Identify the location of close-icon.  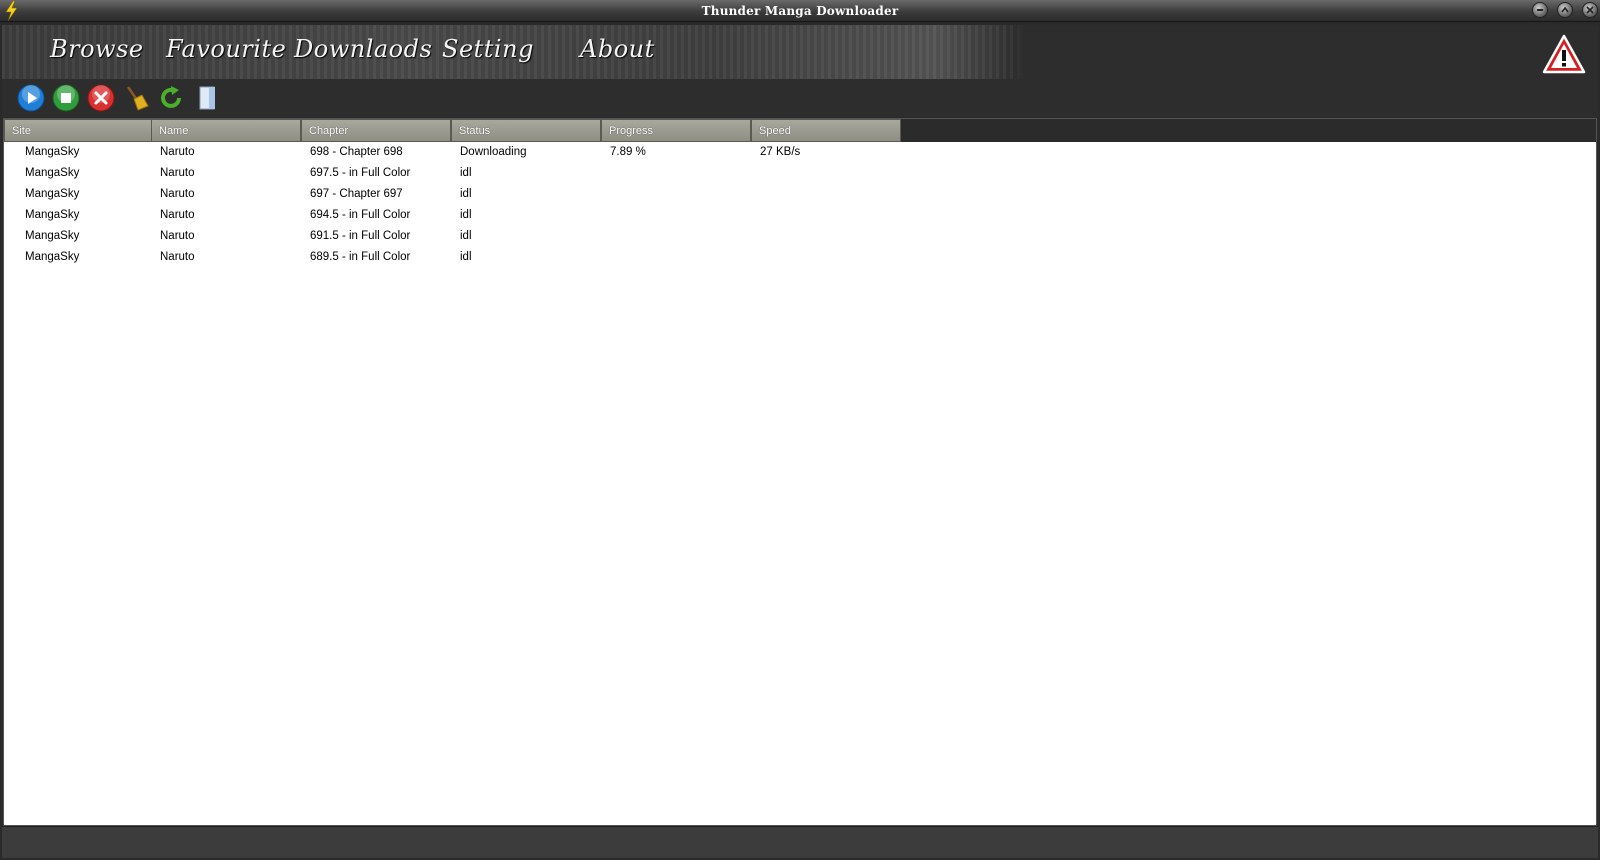
(1590, 10).